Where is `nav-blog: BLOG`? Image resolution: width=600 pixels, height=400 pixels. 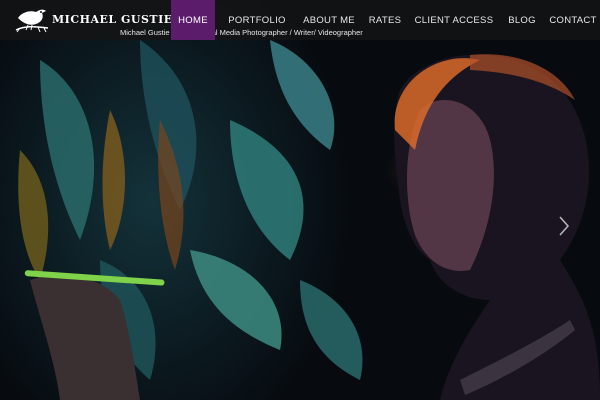
nav-blog: BLOG is located at coordinates (522, 20).